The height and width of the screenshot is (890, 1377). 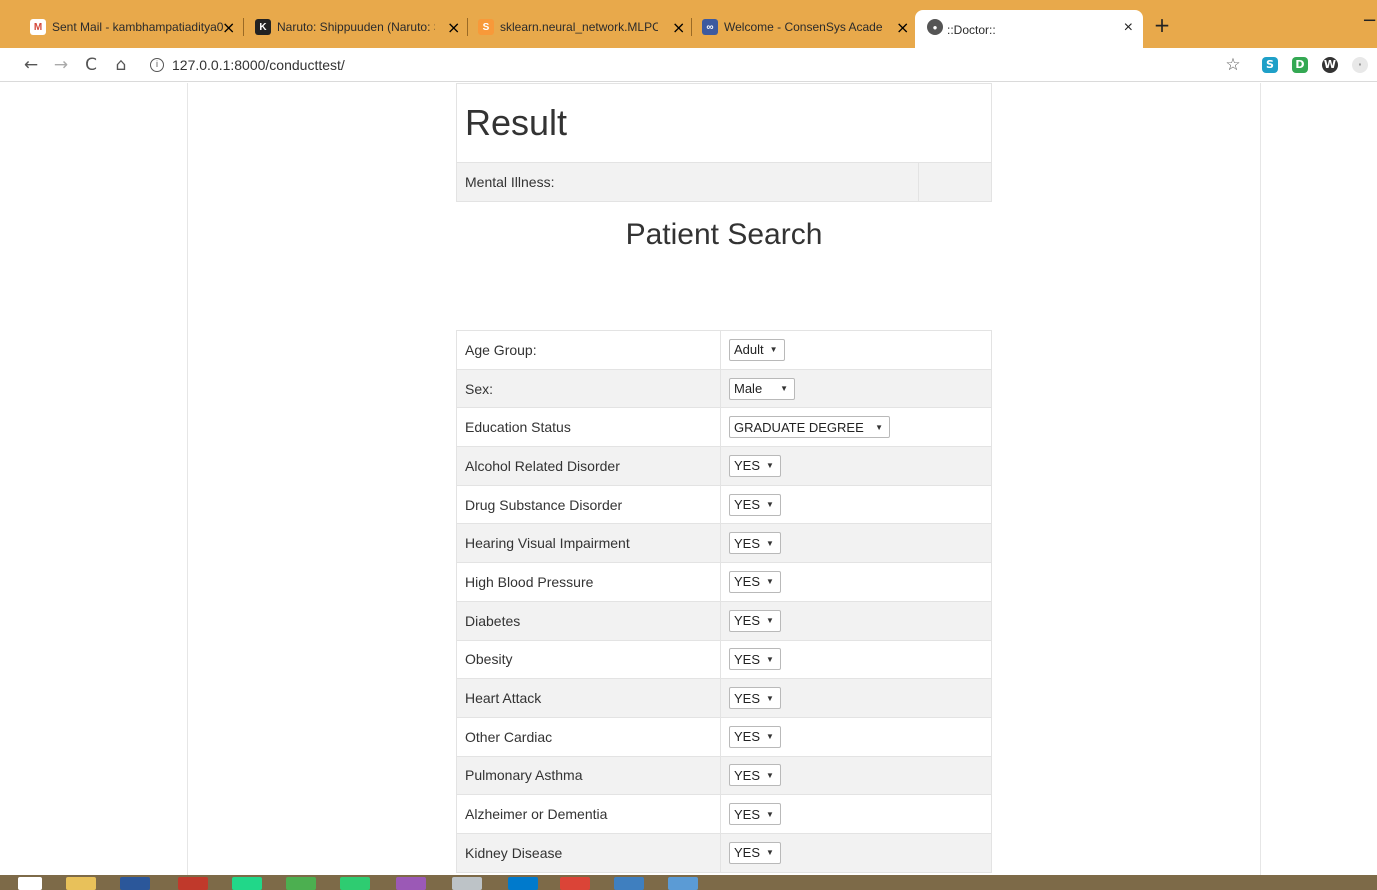 What do you see at coordinates (81, 883) in the screenshot?
I see `file-explorer-icon` at bounding box center [81, 883].